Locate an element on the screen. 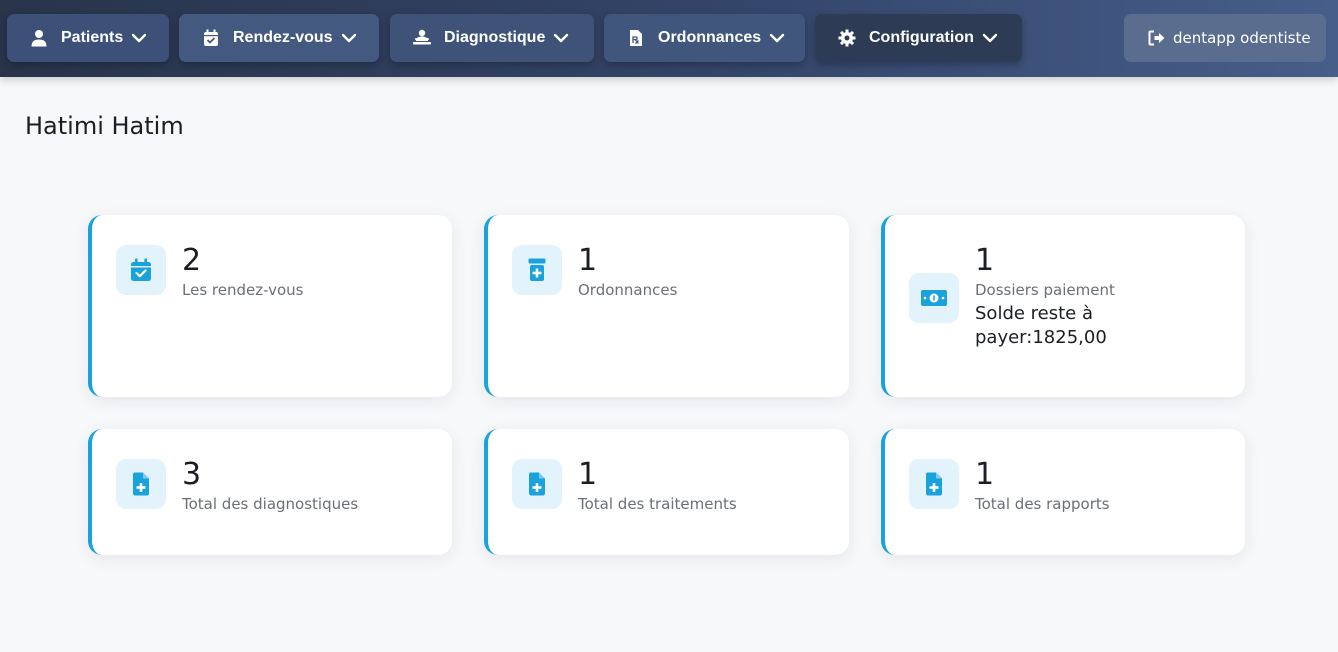 This screenshot has height=652, width=1338. nav-ordonnances-label: Ordonnances is located at coordinates (710, 37).